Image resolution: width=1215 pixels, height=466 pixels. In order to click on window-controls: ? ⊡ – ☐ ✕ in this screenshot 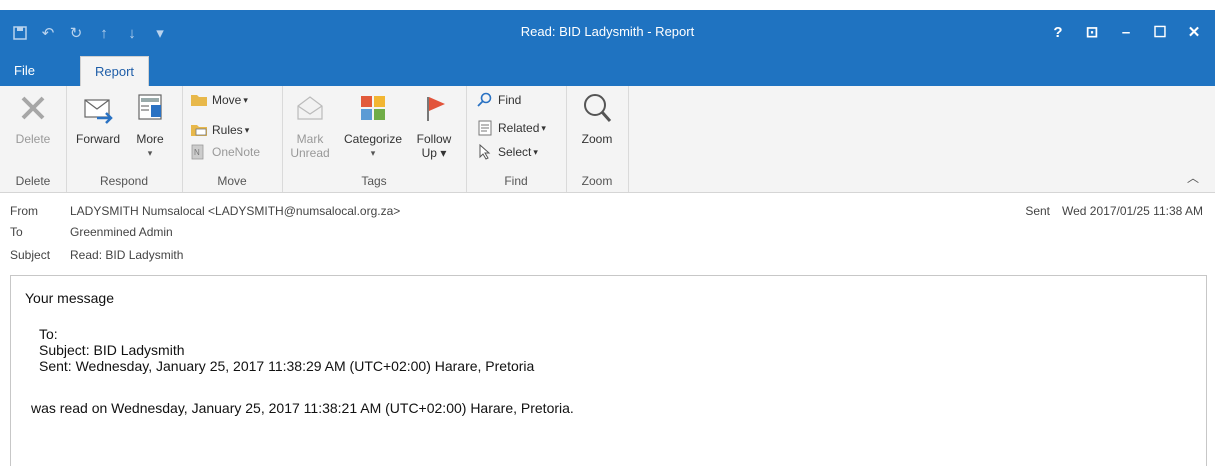, I will do `click(1126, 32)`.